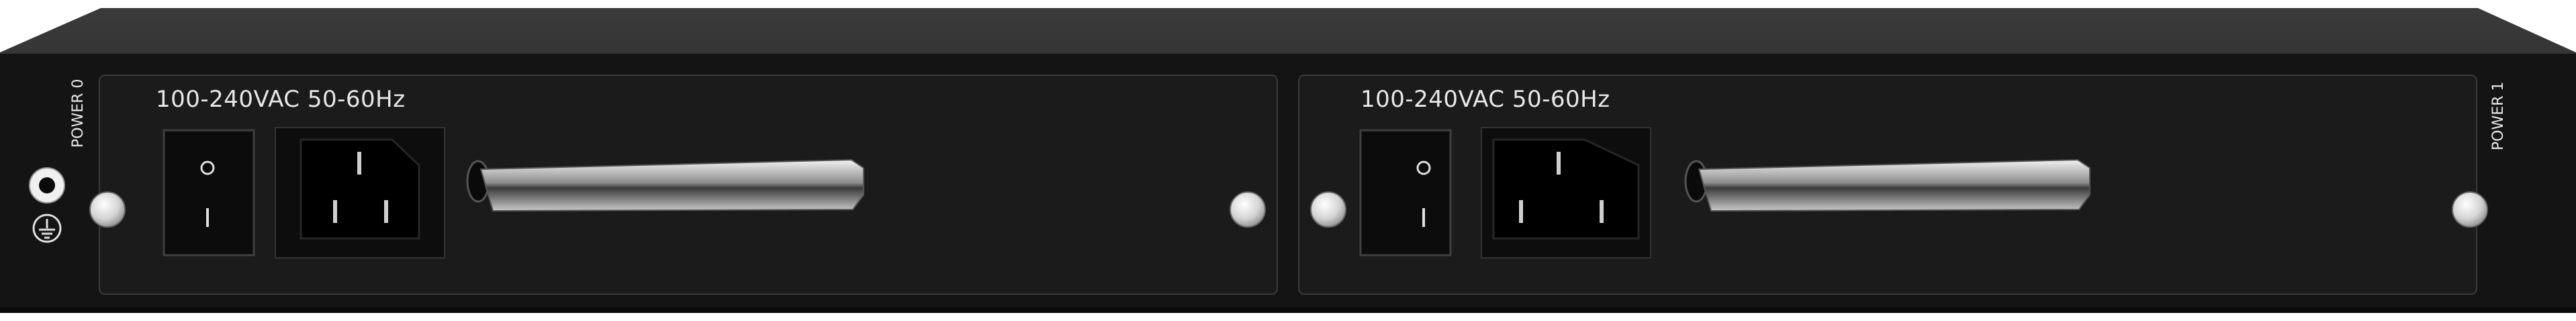 This screenshot has width=2576, height=321. Describe the element at coordinates (47, 185) in the screenshot. I see `ground-screw-icon` at that location.